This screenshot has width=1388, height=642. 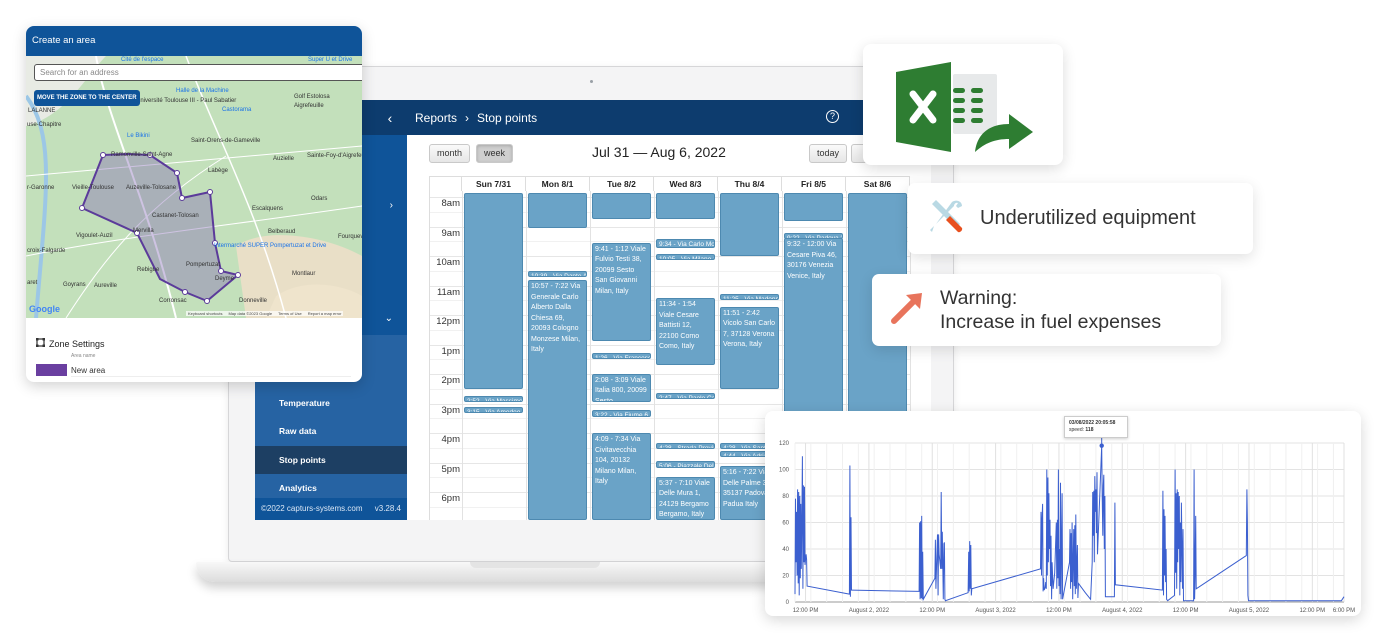 I want to click on map-place-label: Le Bikini, so click(x=138, y=136).